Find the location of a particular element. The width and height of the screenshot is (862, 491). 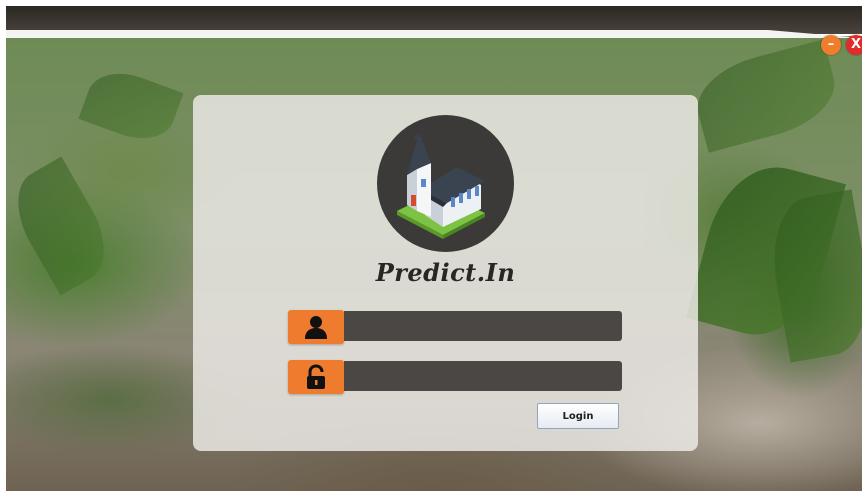

username-row is located at coordinates (455, 327).